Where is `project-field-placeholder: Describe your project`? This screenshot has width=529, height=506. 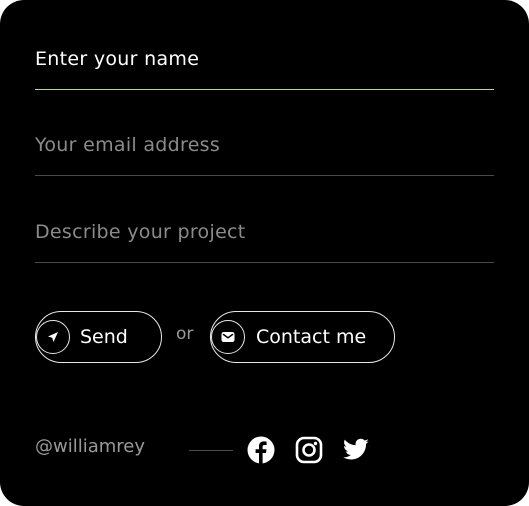
project-field-placeholder: Describe your project is located at coordinates (140, 232).